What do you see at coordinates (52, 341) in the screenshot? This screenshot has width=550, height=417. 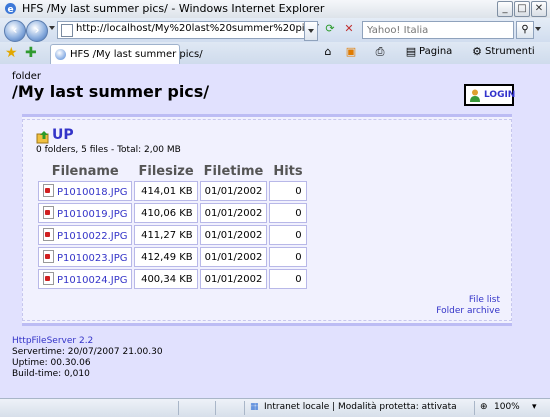 I see `server-name-link: HttpFileServer 2.2` at bounding box center [52, 341].